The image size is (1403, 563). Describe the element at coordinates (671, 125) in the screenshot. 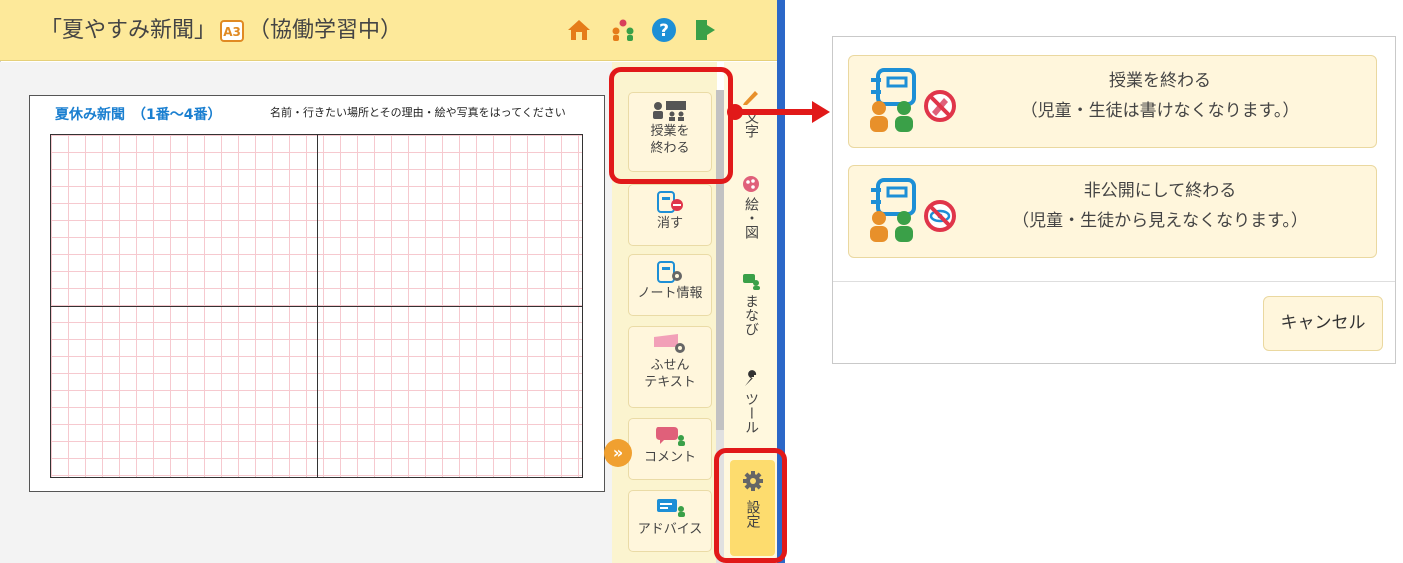

I see `highlight-end-class` at that location.